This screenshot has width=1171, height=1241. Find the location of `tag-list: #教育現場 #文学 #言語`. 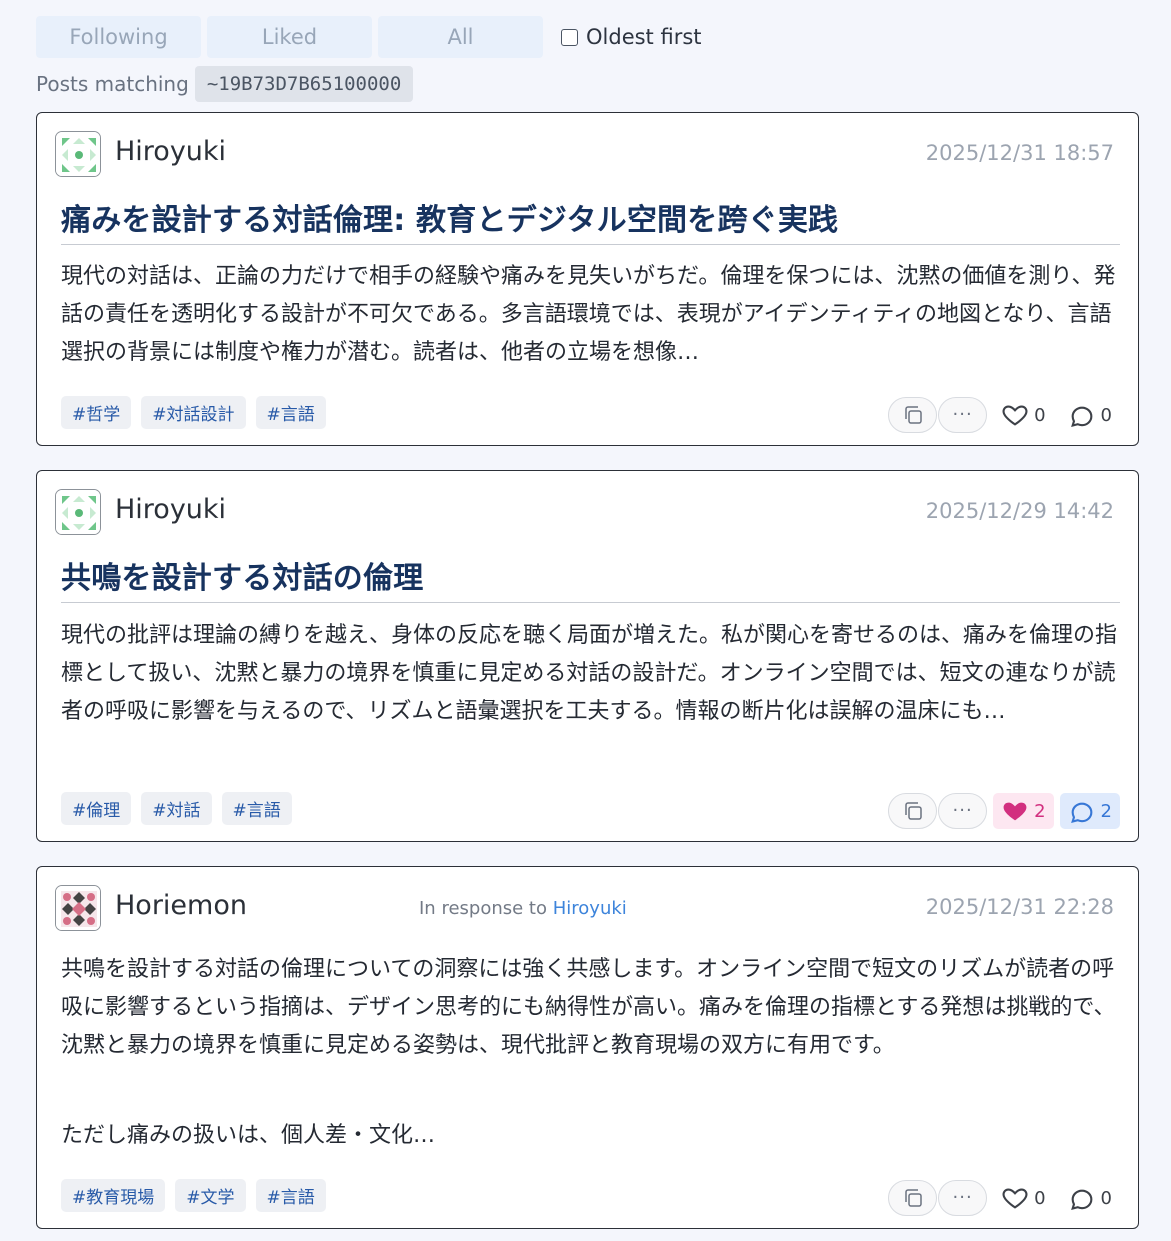

tag-list: #教育現場 #文学 #言語 is located at coordinates (198, 1195).